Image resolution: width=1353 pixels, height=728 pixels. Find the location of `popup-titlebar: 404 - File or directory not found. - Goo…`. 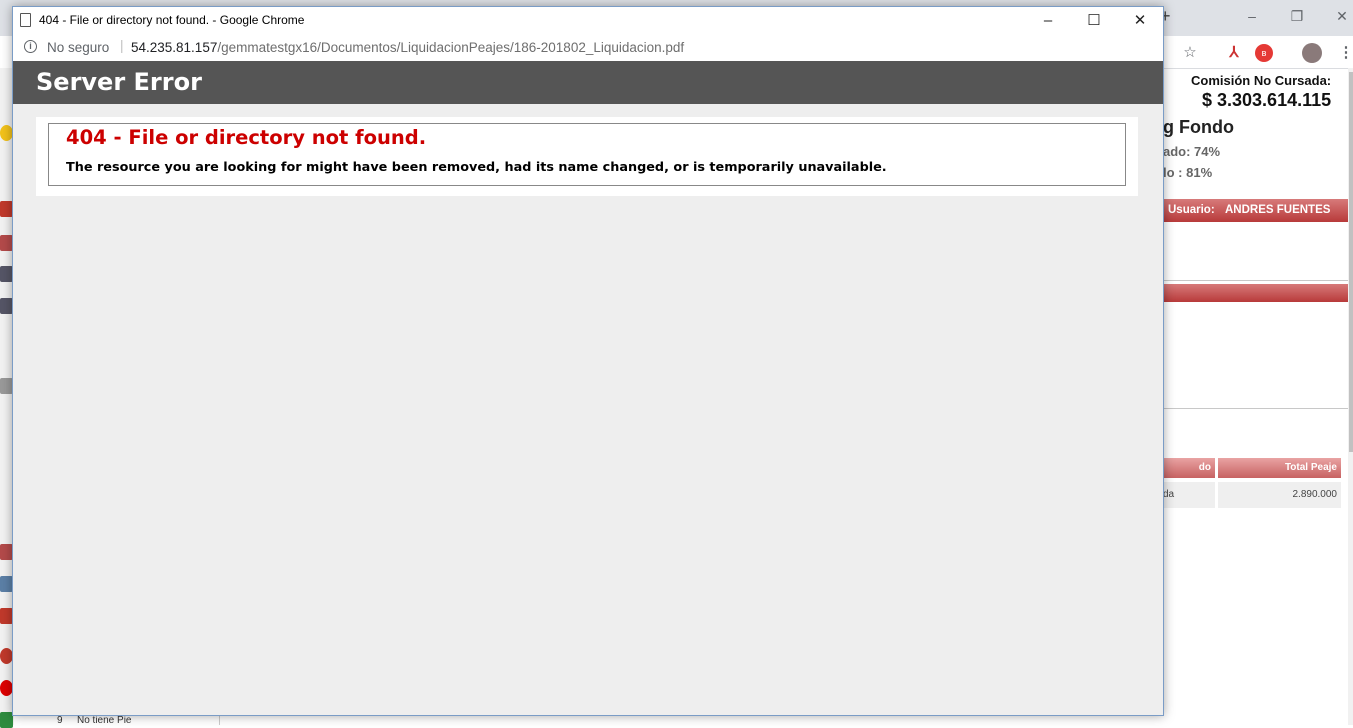

popup-titlebar: 404 - File or directory not found. - Goo… is located at coordinates (588, 21).